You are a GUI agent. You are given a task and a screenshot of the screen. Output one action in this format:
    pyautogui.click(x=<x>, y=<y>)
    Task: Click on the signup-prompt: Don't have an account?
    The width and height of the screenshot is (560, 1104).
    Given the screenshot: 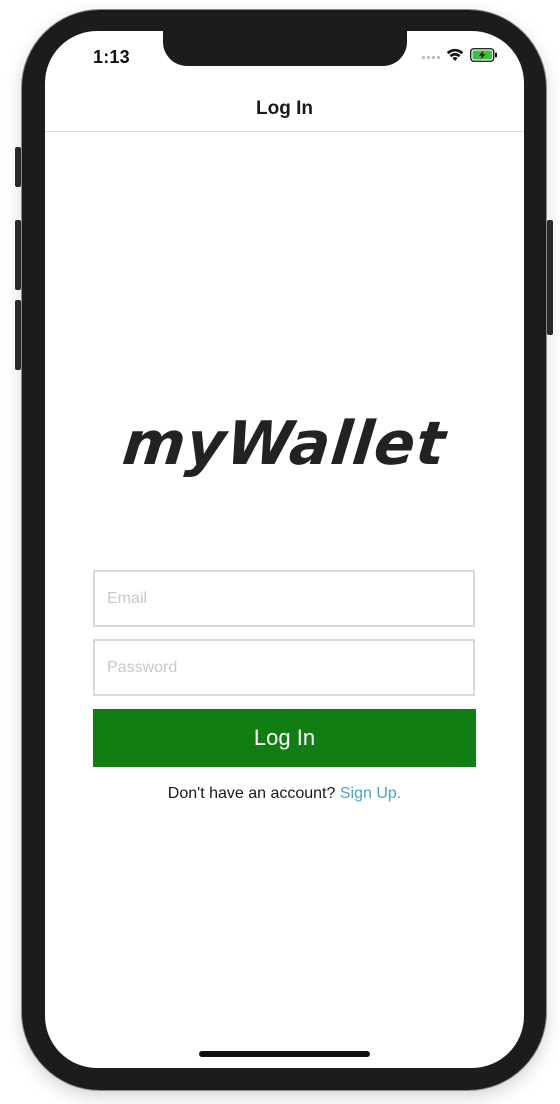 What is the action you would take?
    pyautogui.click(x=253, y=793)
    